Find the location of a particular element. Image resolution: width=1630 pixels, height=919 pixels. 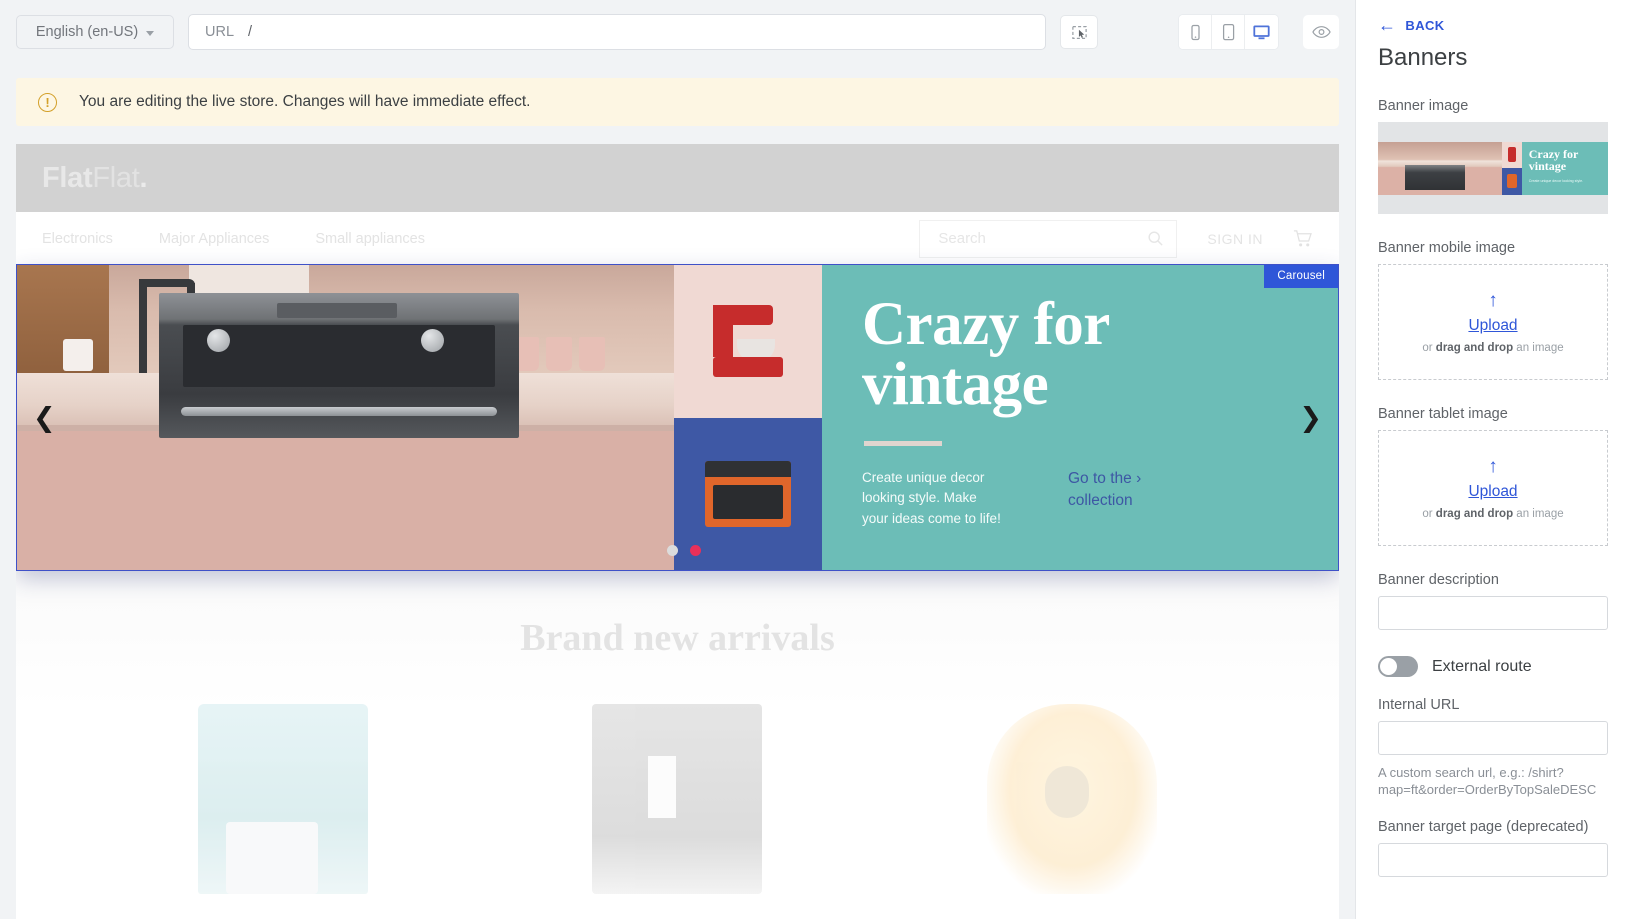

oven-handle is located at coordinates (339, 411).